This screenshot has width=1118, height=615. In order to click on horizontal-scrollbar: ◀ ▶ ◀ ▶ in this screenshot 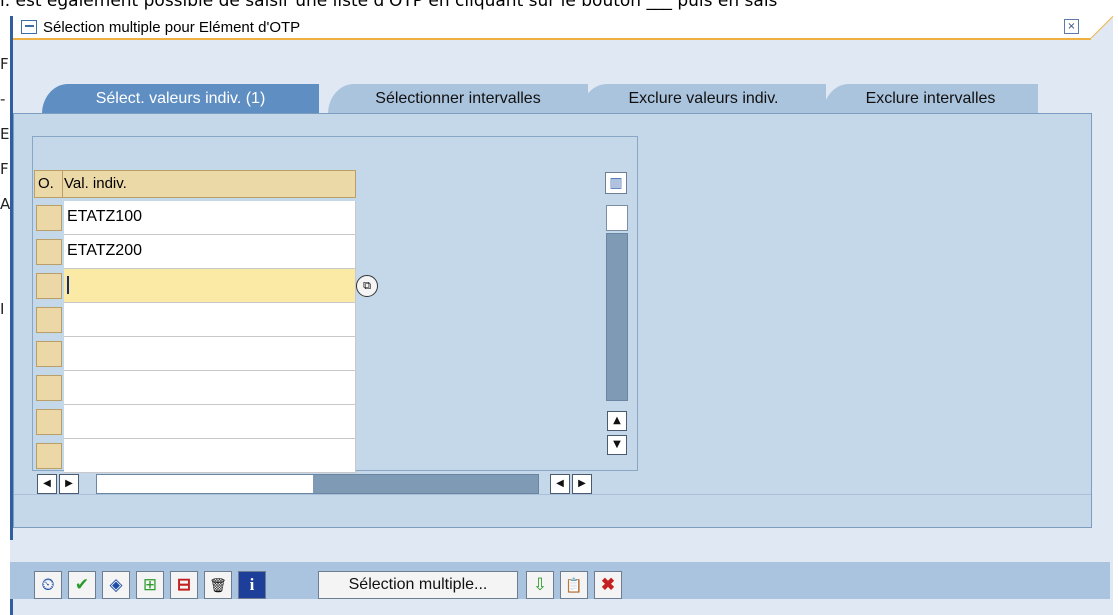, I will do `click(334, 484)`.